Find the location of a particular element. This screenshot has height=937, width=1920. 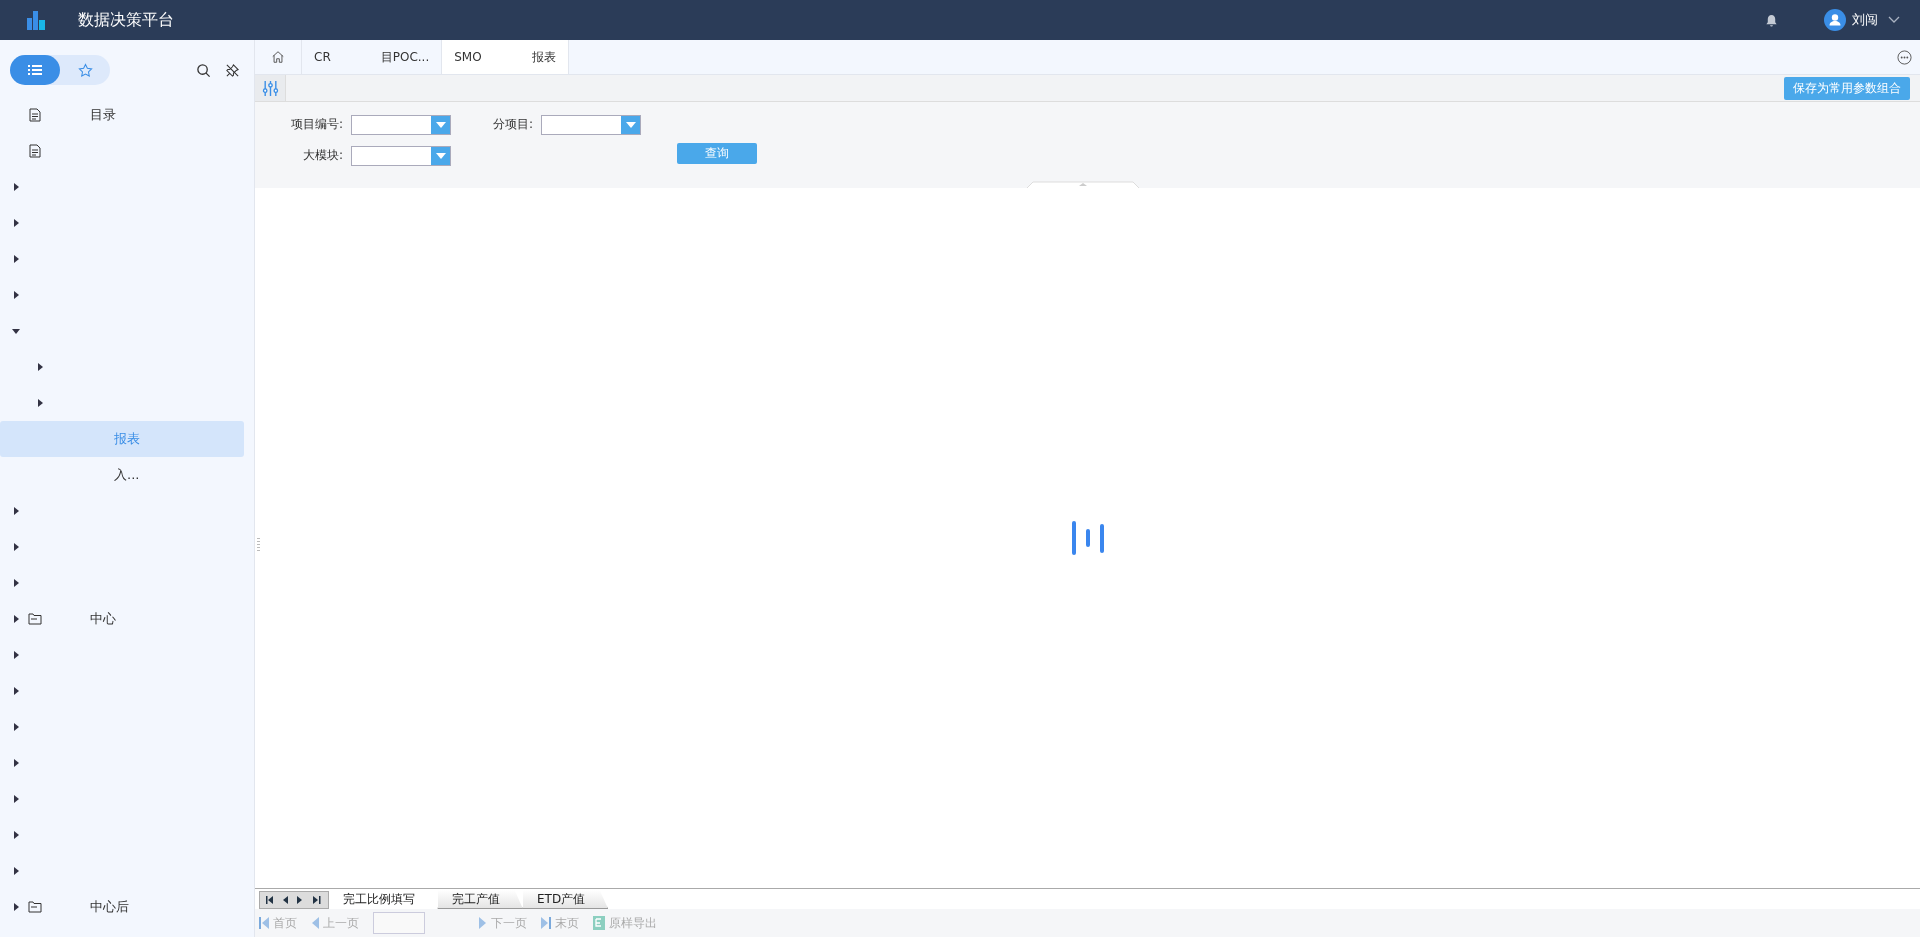

sheet-navigation is located at coordinates (294, 900).